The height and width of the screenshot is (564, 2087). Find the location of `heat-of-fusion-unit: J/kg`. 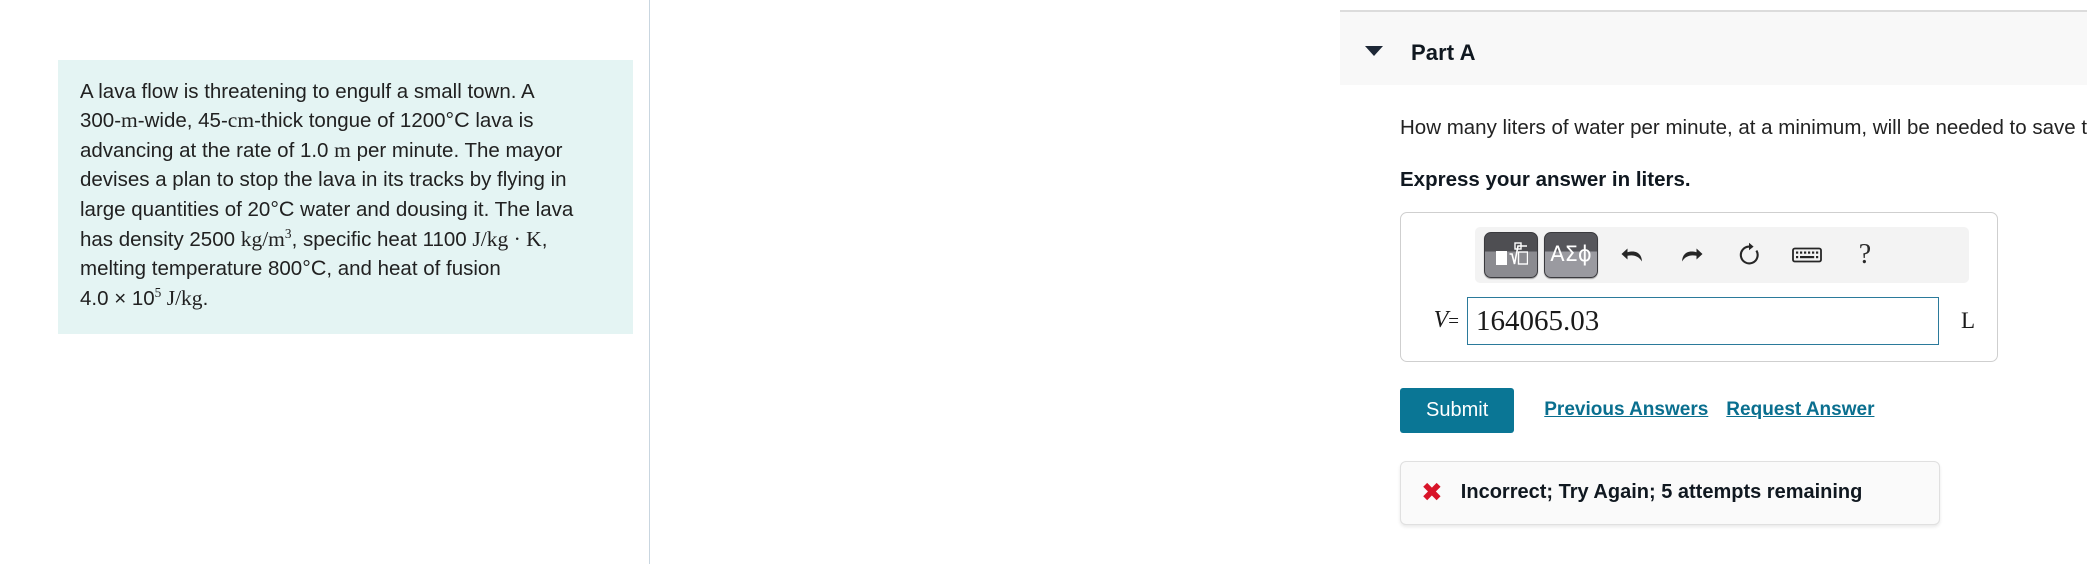

heat-of-fusion-unit: J/kg is located at coordinates (182, 298).